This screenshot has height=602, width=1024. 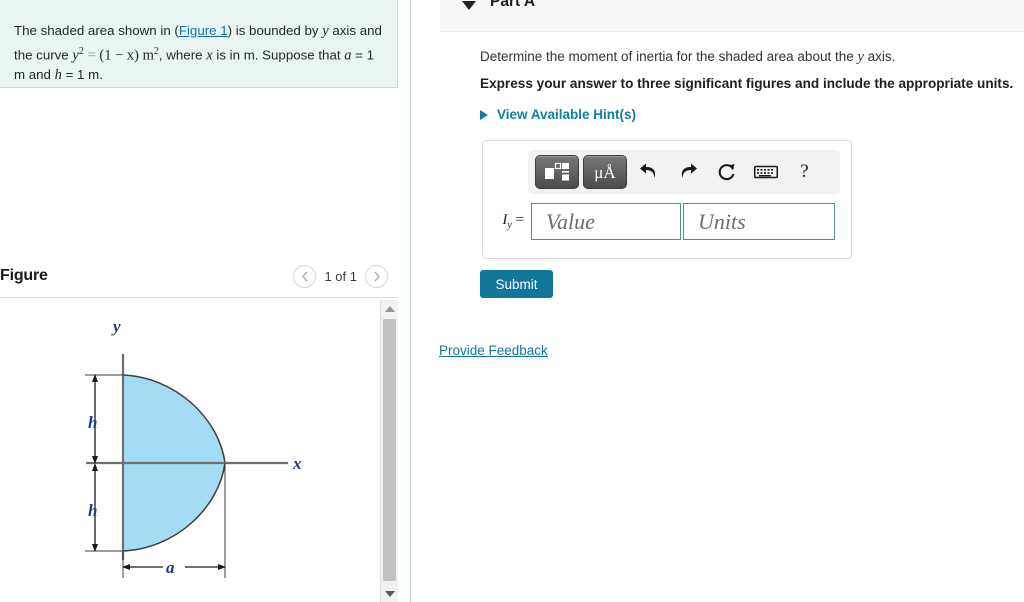 I want to click on equation-y-sup: 2, so click(x=81, y=51).